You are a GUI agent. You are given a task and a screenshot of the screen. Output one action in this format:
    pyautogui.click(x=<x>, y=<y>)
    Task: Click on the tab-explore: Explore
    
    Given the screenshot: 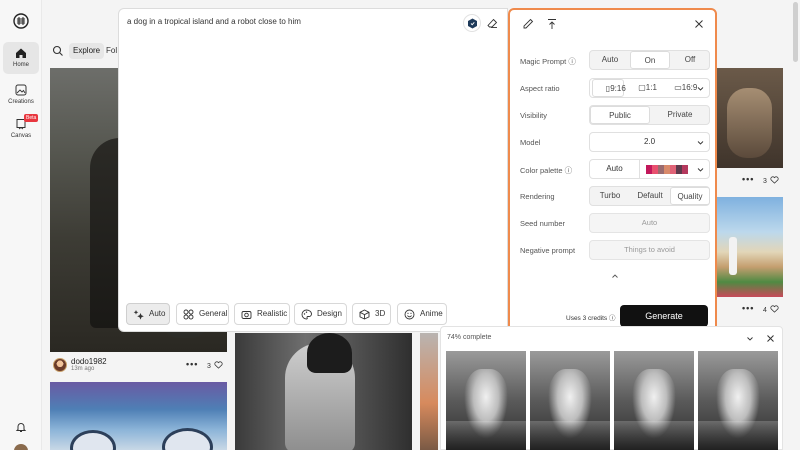 What is the action you would take?
    pyautogui.click(x=87, y=51)
    